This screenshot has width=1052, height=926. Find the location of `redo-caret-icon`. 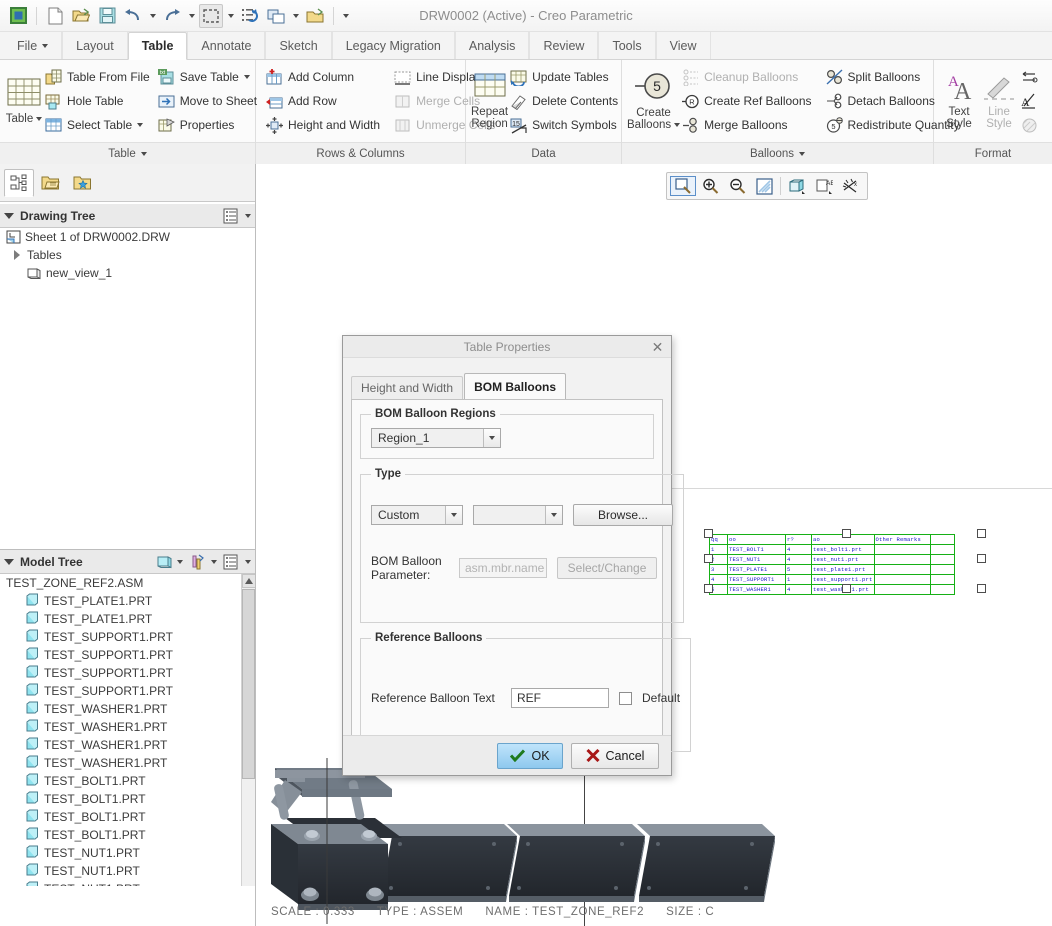

redo-caret-icon is located at coordinates (191, 15).